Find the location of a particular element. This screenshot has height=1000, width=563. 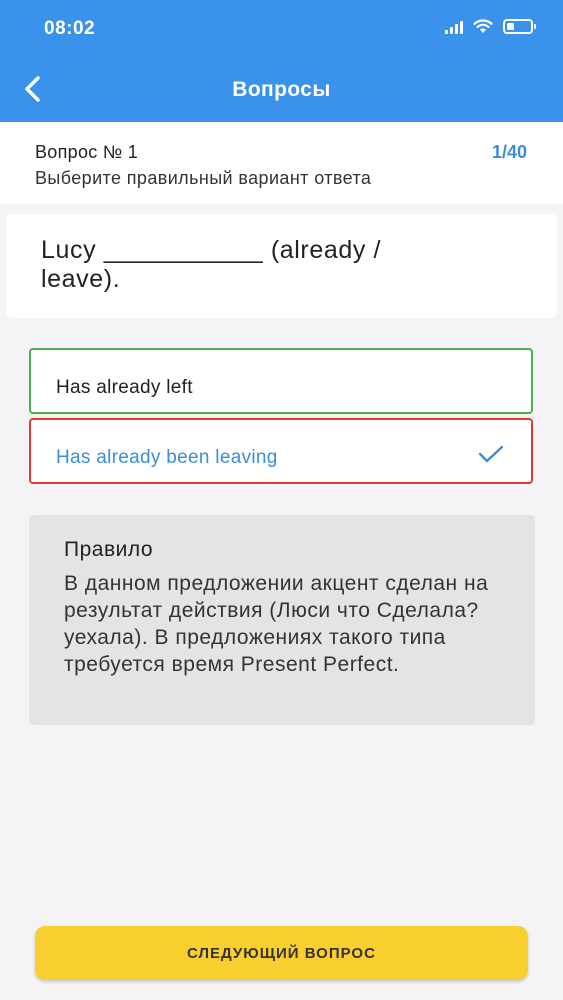

rule-title: Правило is located at coordinates (109, 549).